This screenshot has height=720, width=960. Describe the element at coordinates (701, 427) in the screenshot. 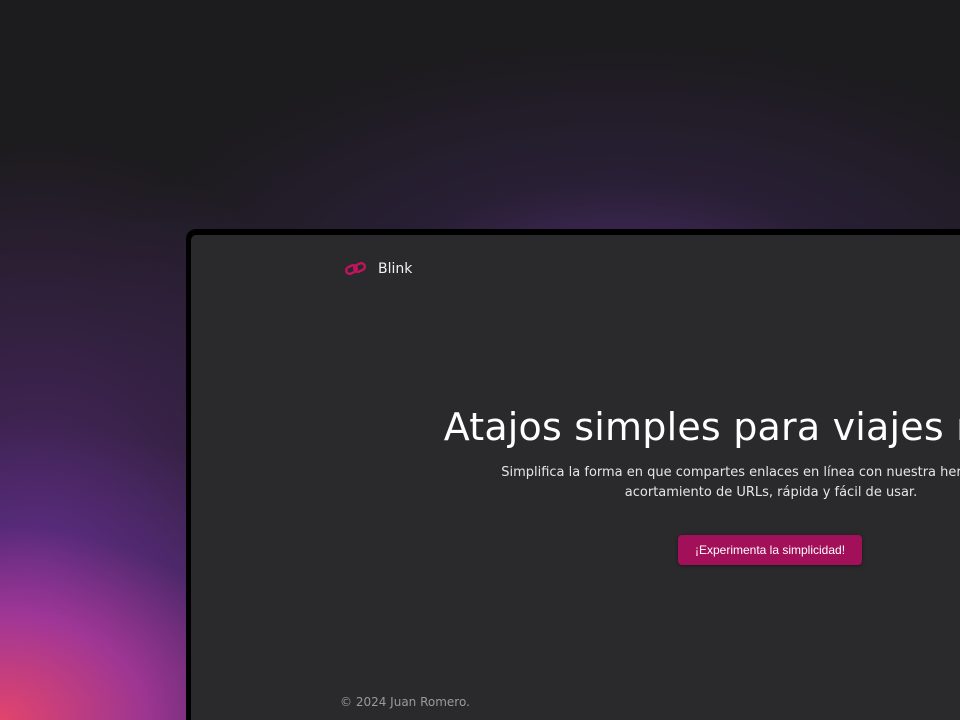

I see `hero-title: Atajos simples para viajes rápidos` at that location.